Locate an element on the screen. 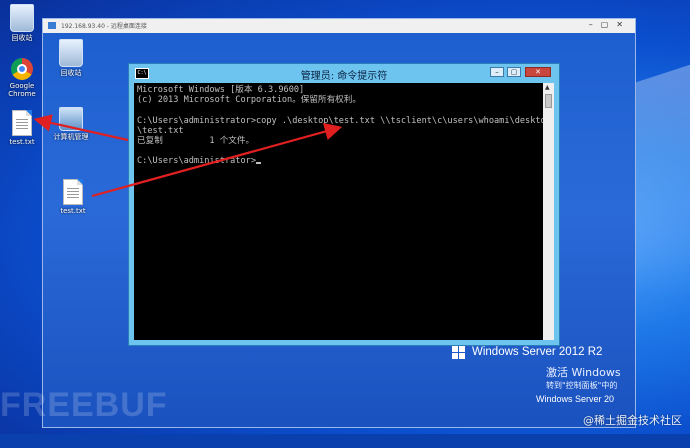 The image size is (690, 448). arrow-to-copy-command is located at coordinates (217, 160).